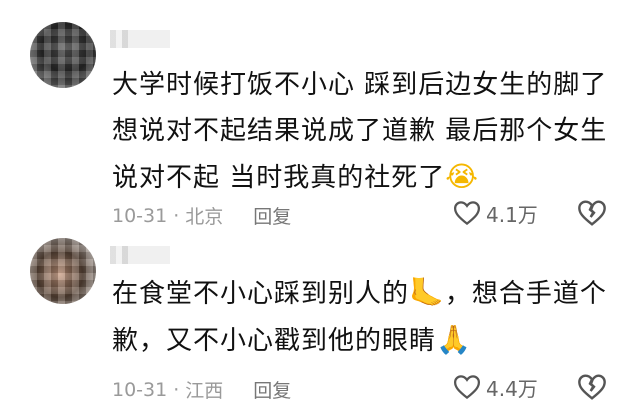  I want to click on comment-line: 歉，又不小心戳到他的眼睛🙏, so click(292, 339).